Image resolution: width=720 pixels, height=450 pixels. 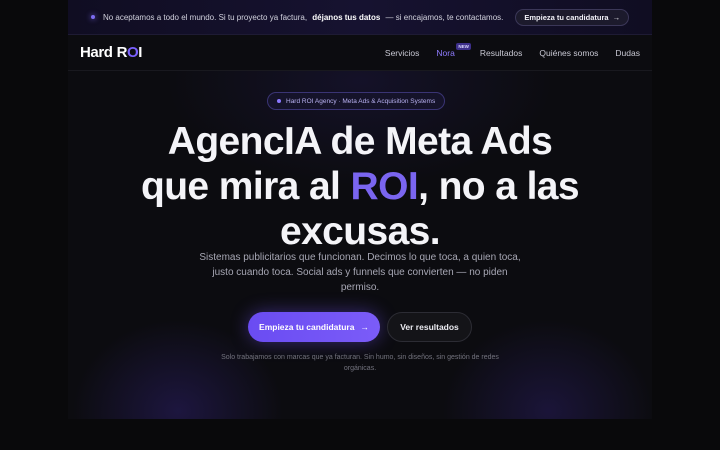 What do you see at coordinates (444, 17) in the screenshot?
I see `announcement-text-end: — si encajamos, te contactamos.` at bounding box center [444, 17].